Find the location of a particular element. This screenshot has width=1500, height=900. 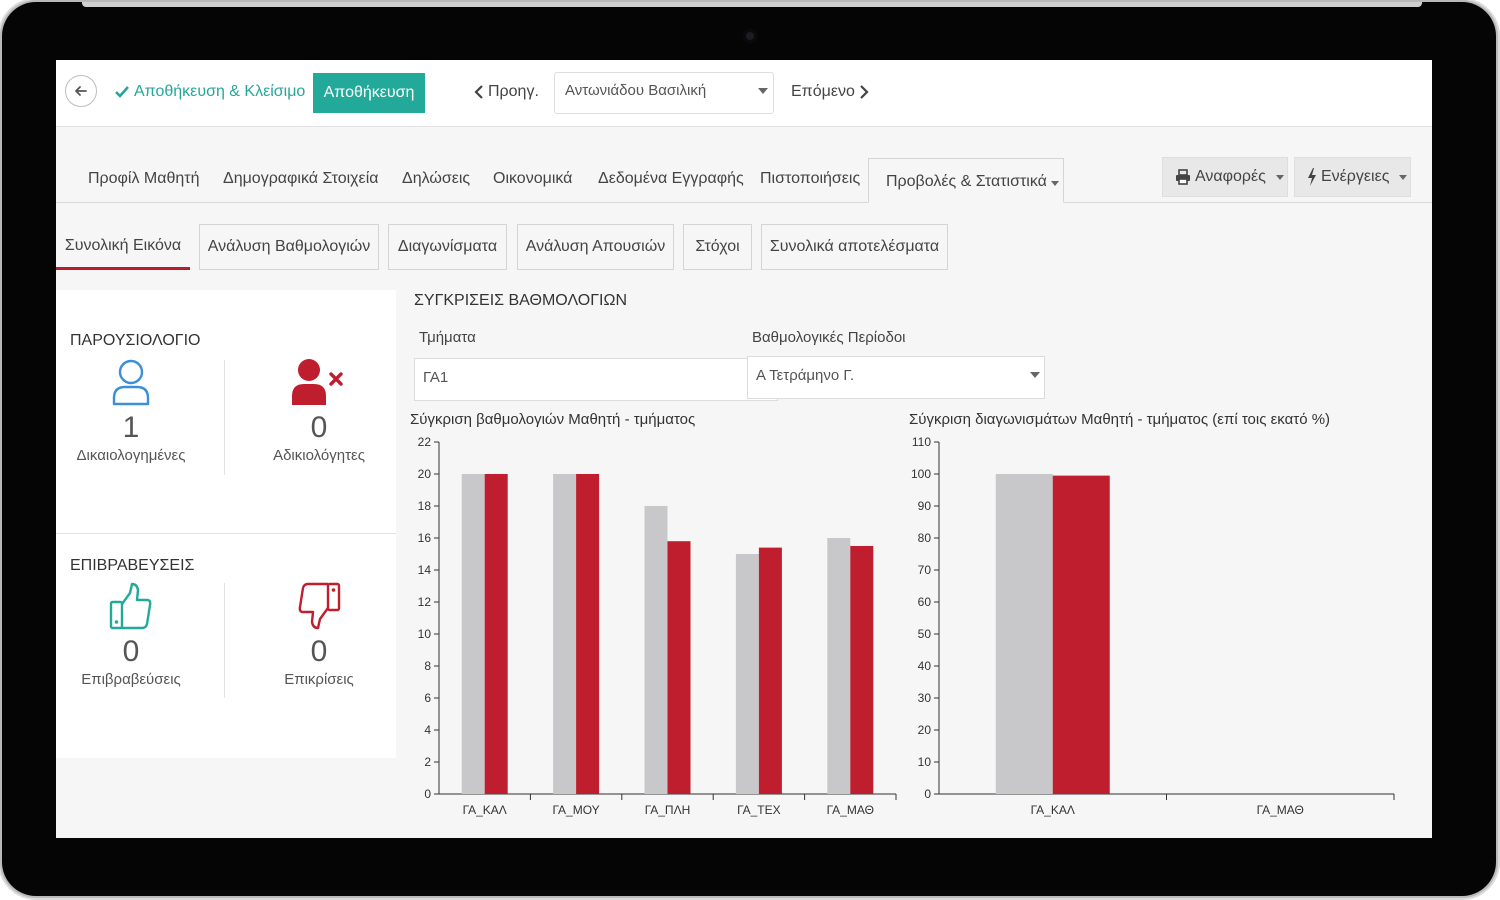

tab-finances: Οικονομικά is located at coordinates (532, 179).